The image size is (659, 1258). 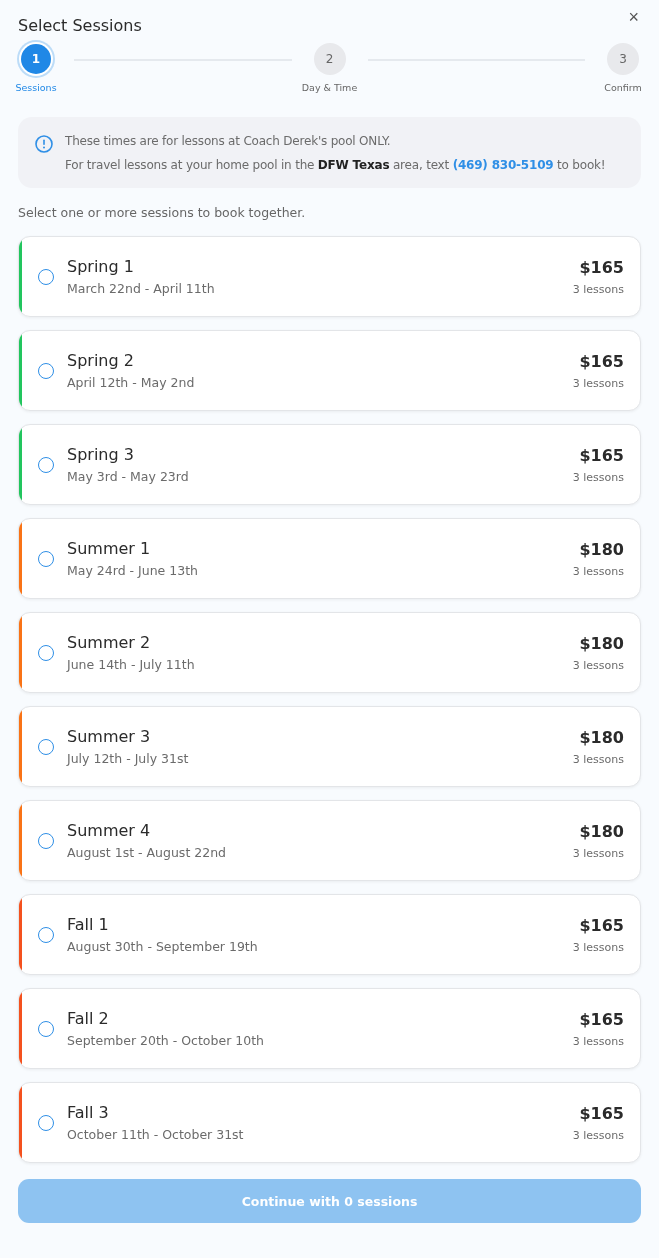 I want to click on session-card: Spring 1 March 22nd - April 11th $165 3 lessons, so click(x=329, y=276).